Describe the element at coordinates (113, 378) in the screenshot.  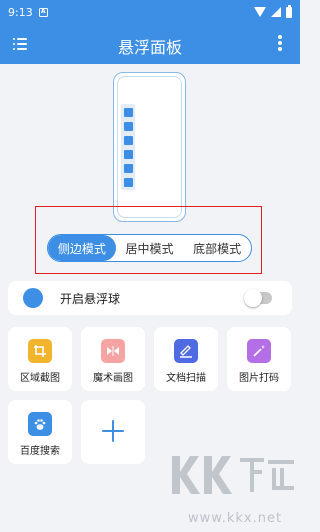
I see `shortcut-label: 魔术画图` at that location.